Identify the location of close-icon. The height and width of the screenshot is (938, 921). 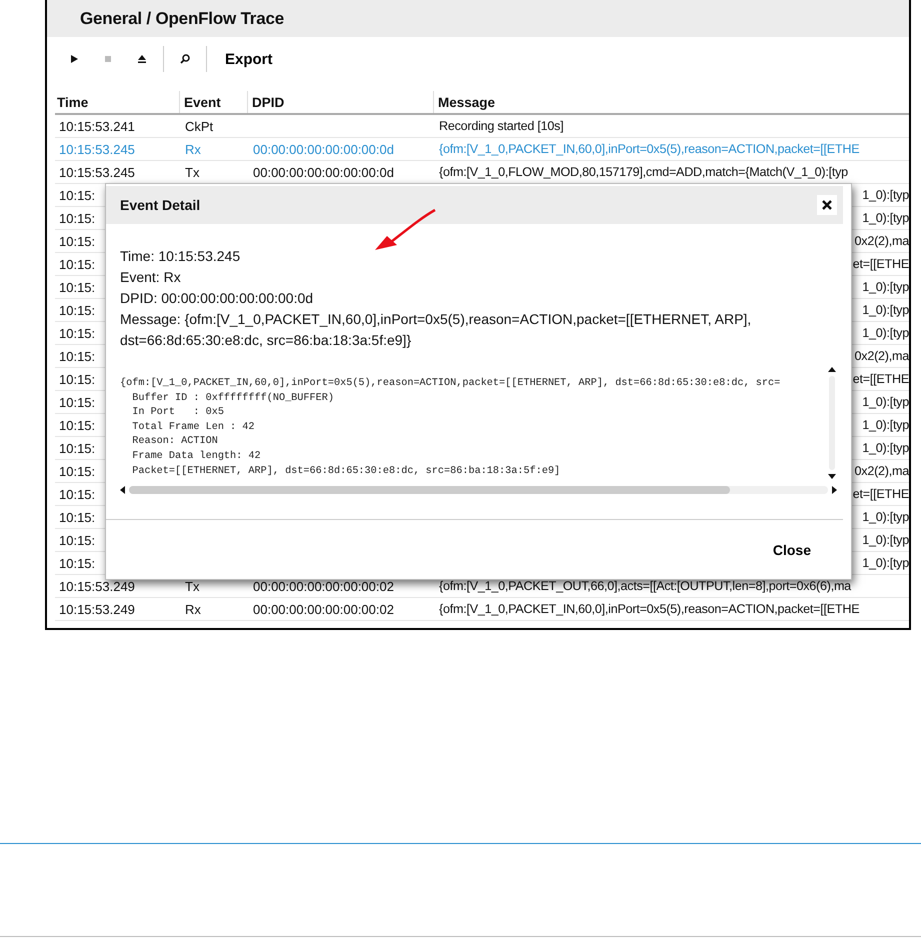
(827, 205).